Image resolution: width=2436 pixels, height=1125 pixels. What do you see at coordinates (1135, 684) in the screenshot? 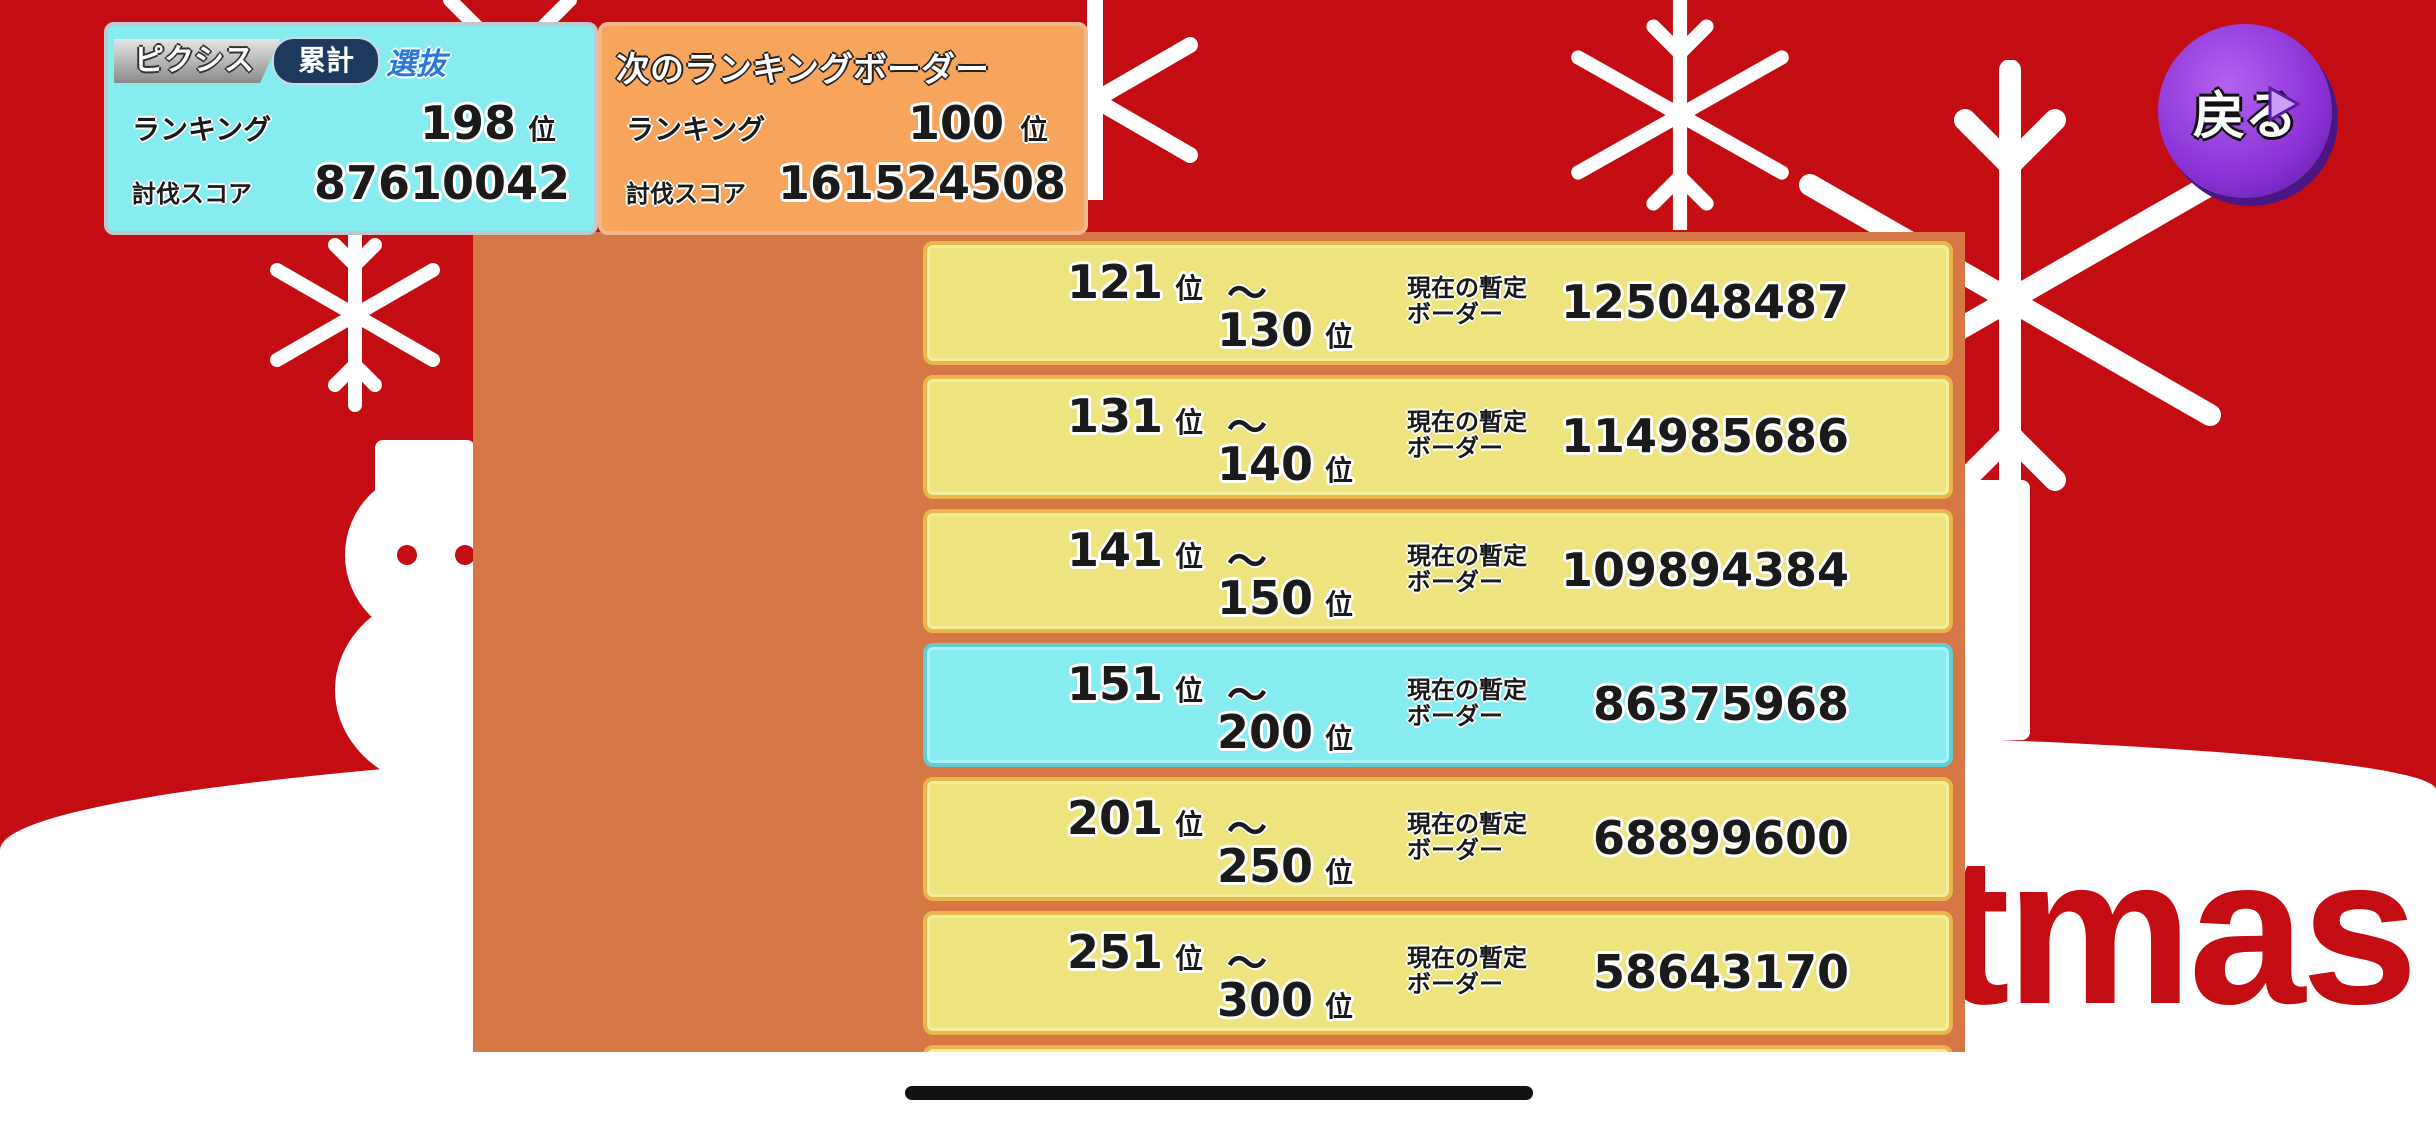
I see `rank-from: 151 位` at bounding box center [1135, 684].